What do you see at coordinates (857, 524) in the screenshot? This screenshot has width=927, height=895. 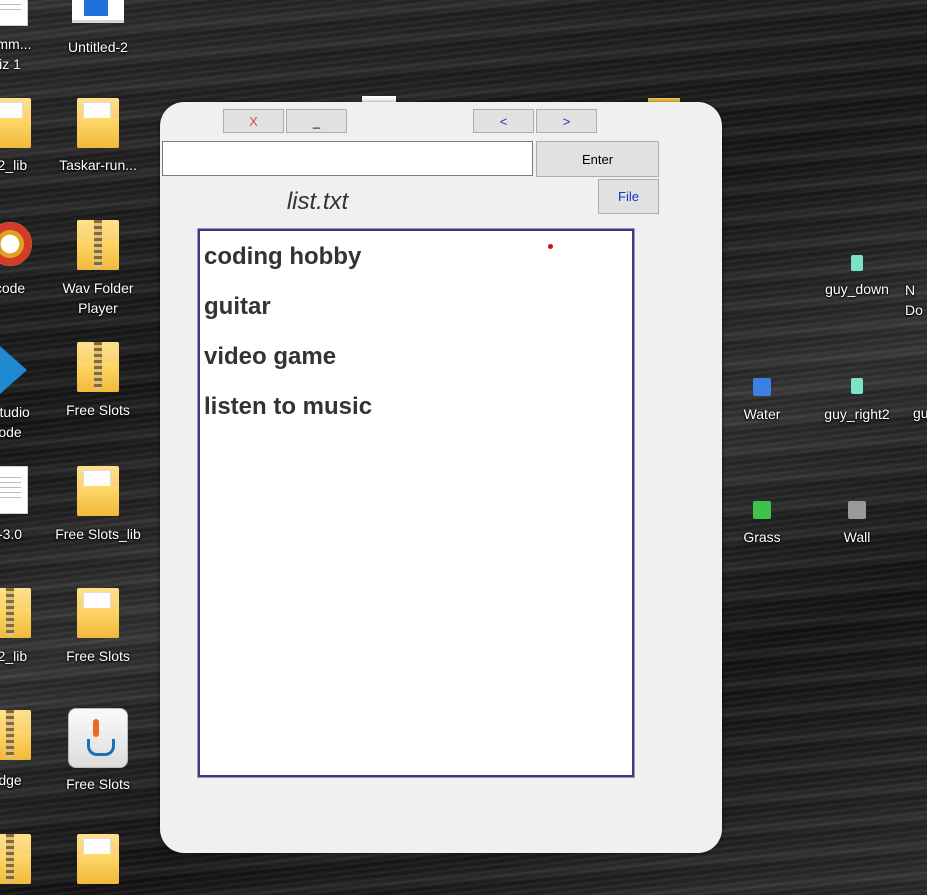 I see `desktop-icon: Wall` at bounding box center [857, 524].